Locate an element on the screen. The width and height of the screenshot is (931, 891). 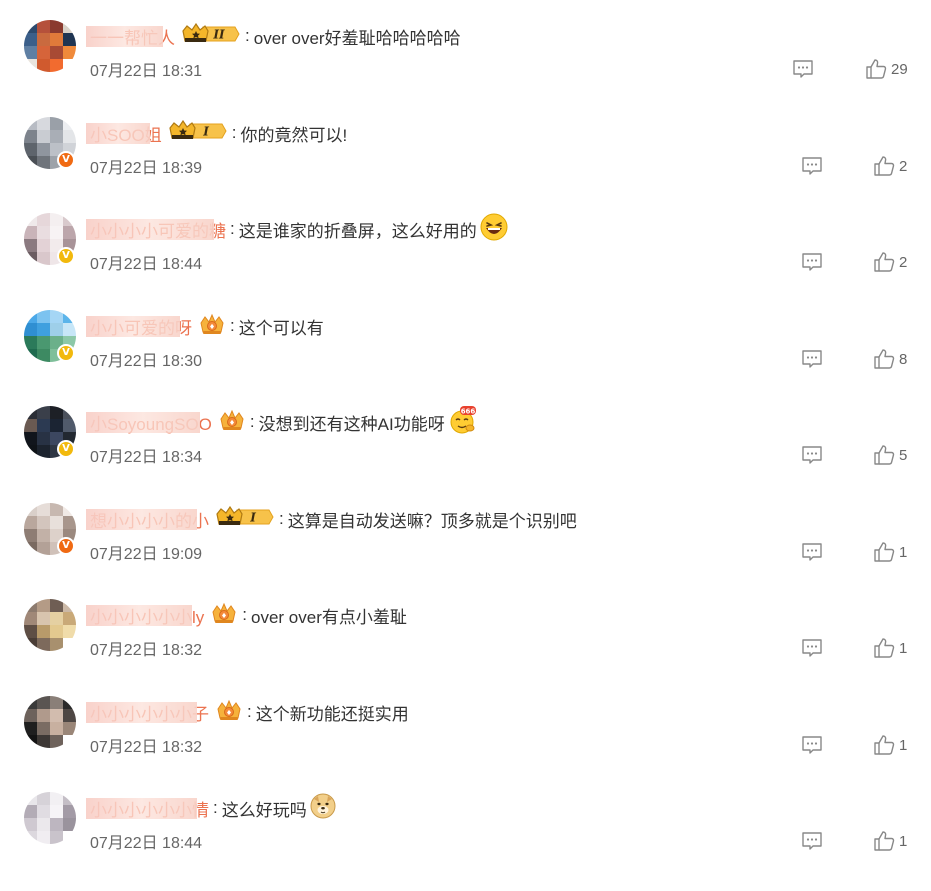
comment-line: 小小小小小小情 : 这么好玩吗 is located at coordinates (211, 807).